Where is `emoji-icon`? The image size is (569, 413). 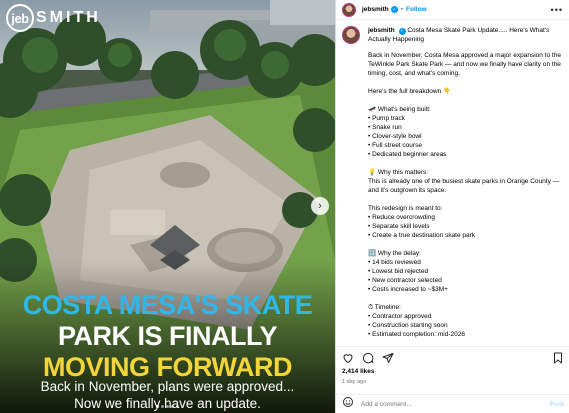 emoji-icon is located at coordinates (348, 404).